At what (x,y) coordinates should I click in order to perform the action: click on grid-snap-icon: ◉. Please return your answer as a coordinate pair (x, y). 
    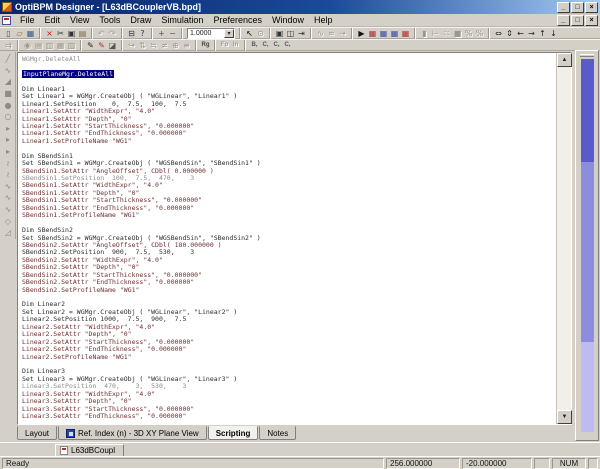
    Looking at the image, I should click on (27, 45).